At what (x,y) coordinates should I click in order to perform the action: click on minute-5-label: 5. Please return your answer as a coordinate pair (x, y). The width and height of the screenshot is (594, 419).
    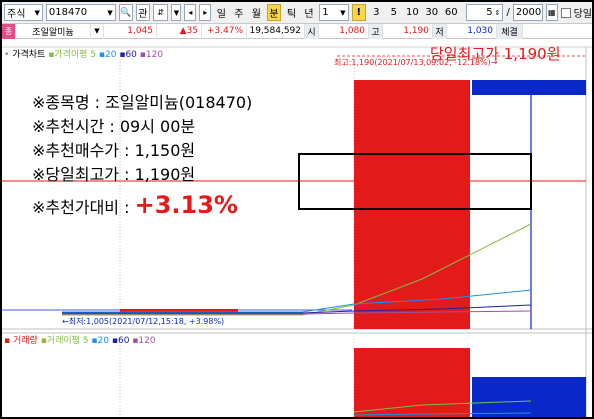
    Looking at the image, I should click on (394, 12).